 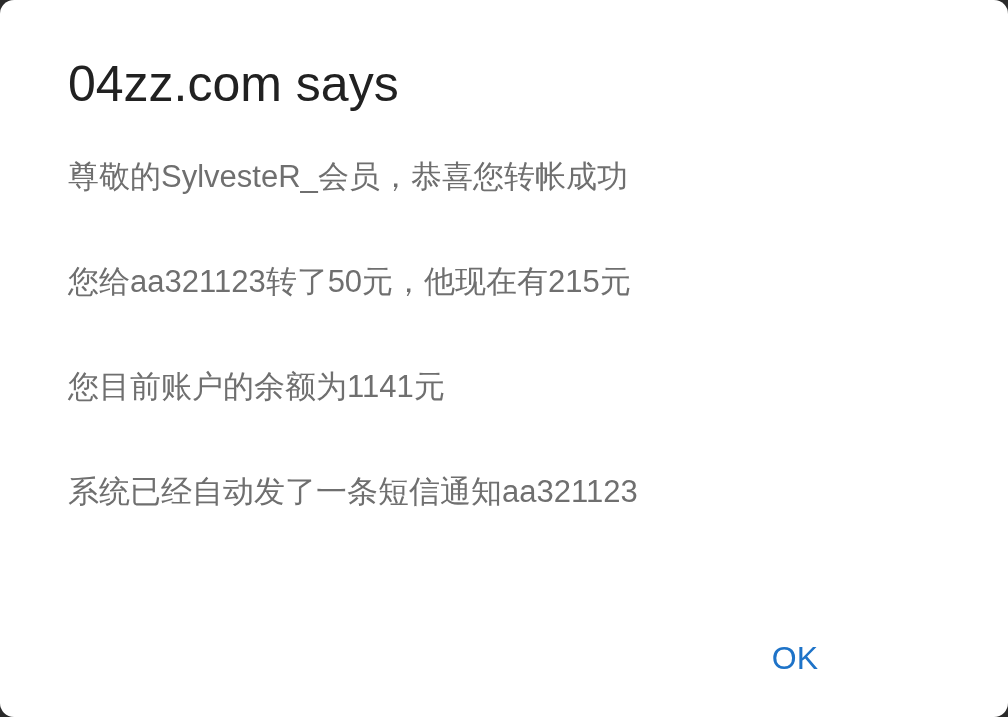 What do you see at coordinates (350, 282) in the screenshot?
I see `message-text: 您给aa321123转了50元，他现在有215元` at bounding box center [350, 282].